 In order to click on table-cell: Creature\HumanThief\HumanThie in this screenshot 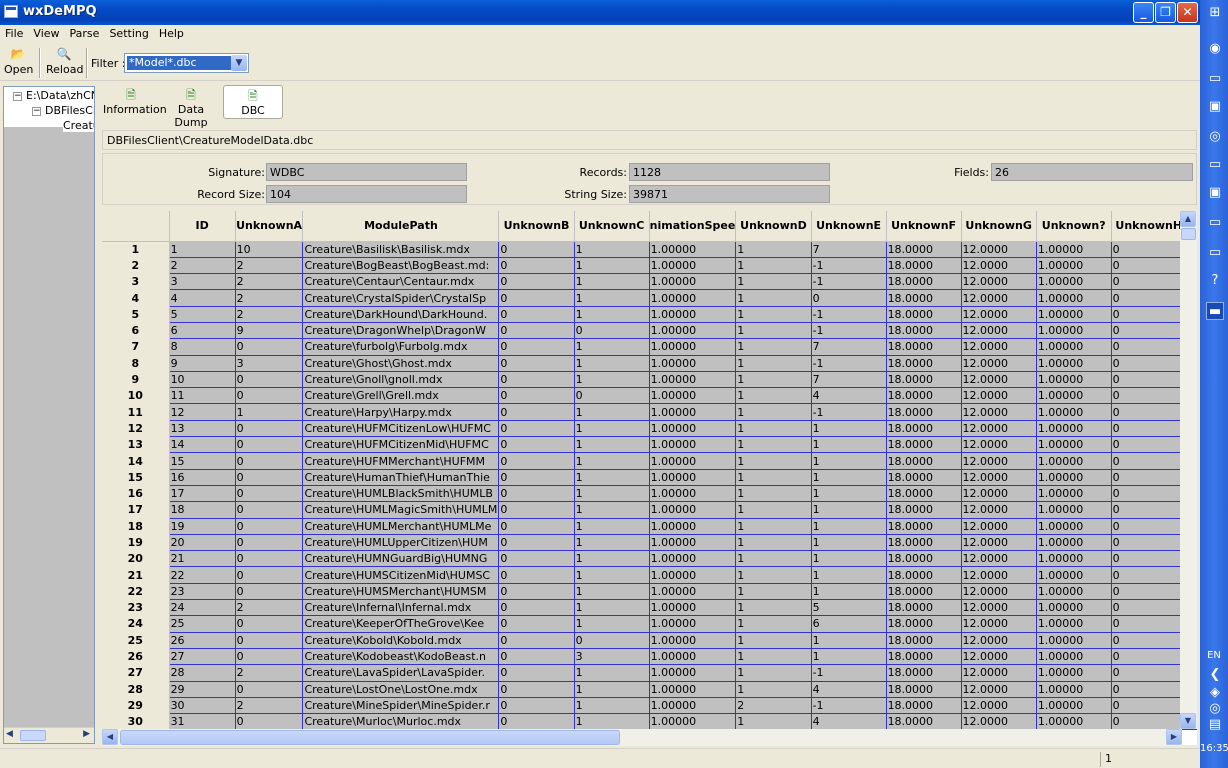, I will do `click(401, 477)`.